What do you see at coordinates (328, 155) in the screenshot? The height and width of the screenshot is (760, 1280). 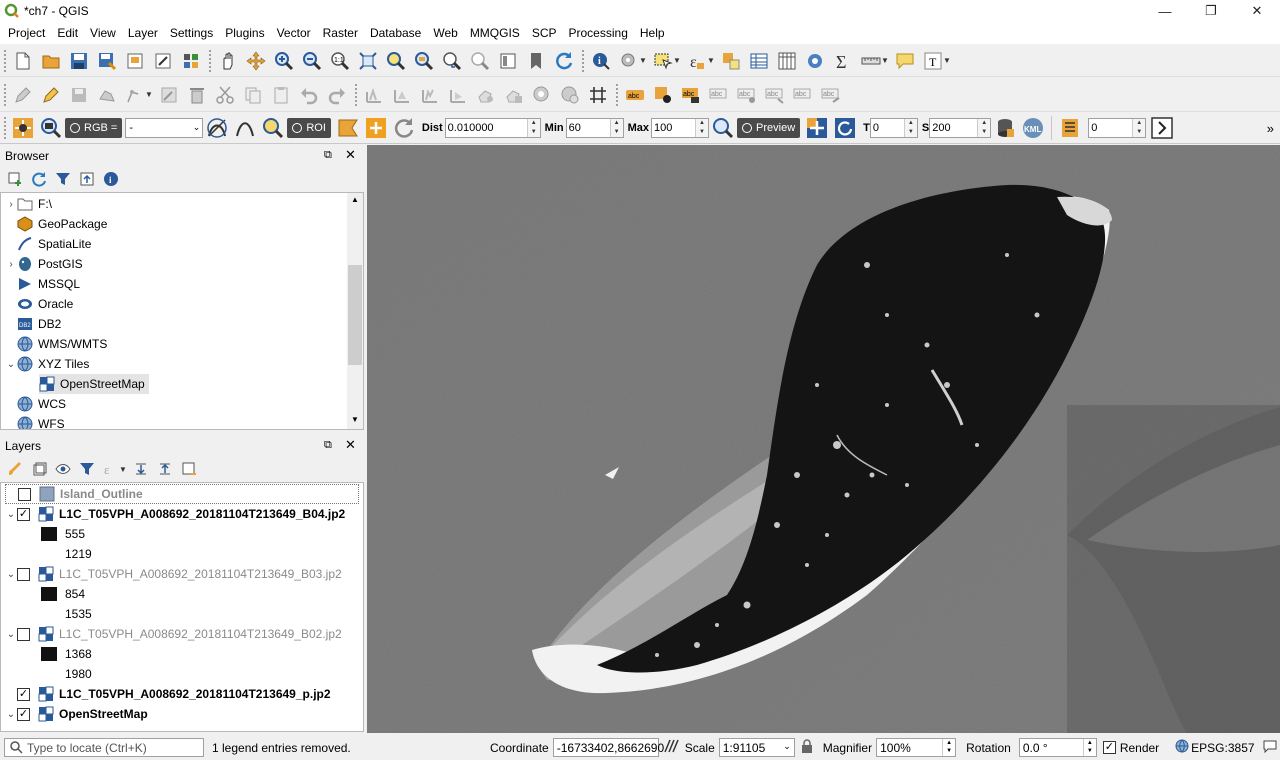 I see `float-panel-icon: ⧉` at bounding box center [328, 155].